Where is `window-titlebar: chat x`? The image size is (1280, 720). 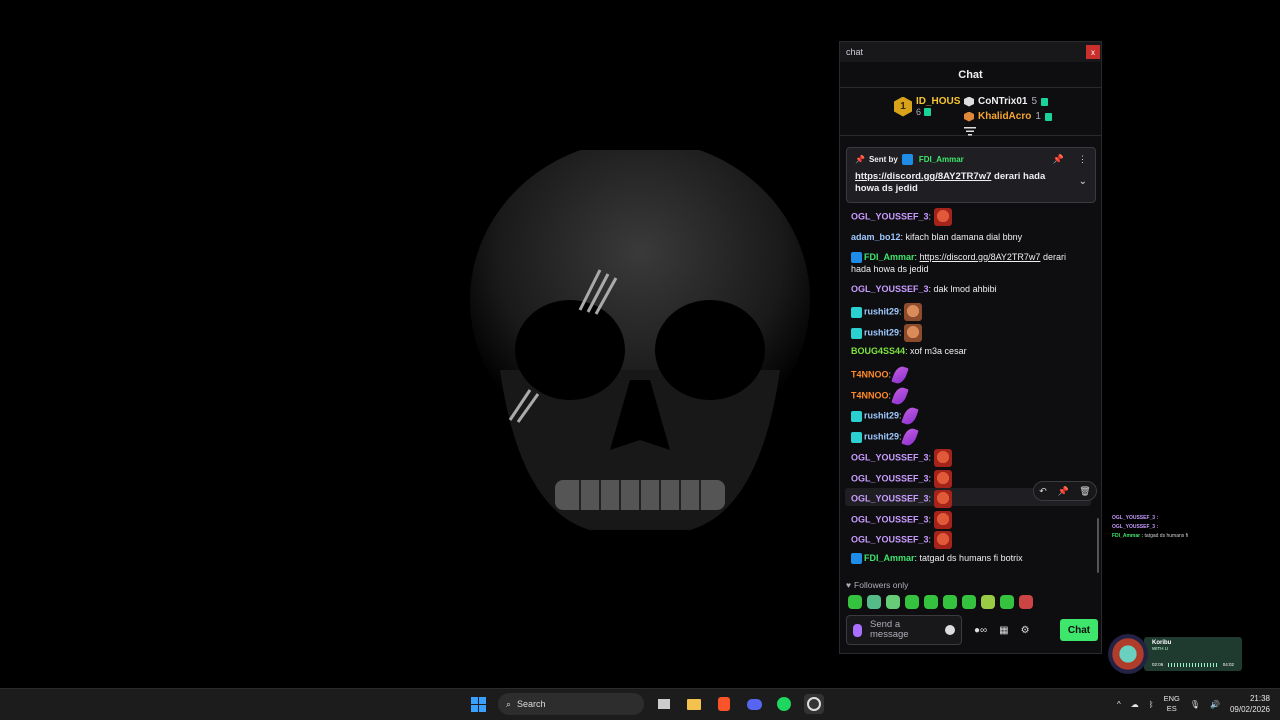
window-titlebar: chat x is located at coordinates (970, 52).